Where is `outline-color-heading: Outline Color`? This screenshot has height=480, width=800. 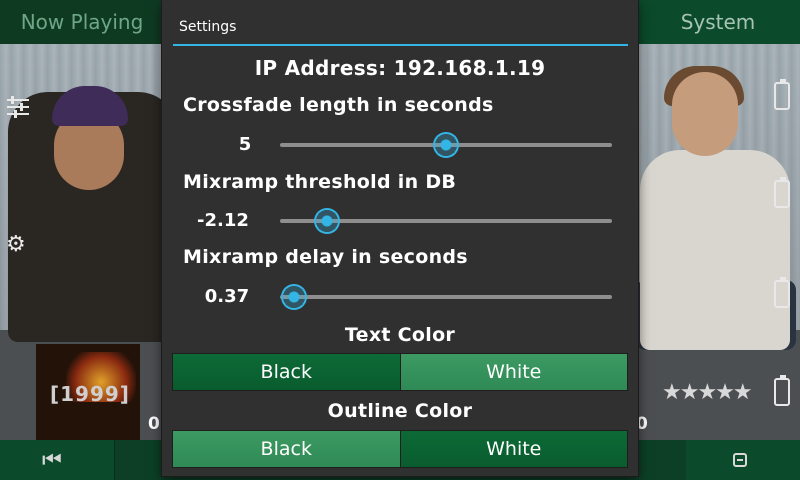 outline-color-heading: Outline Color is located at coordinates (400, 411).